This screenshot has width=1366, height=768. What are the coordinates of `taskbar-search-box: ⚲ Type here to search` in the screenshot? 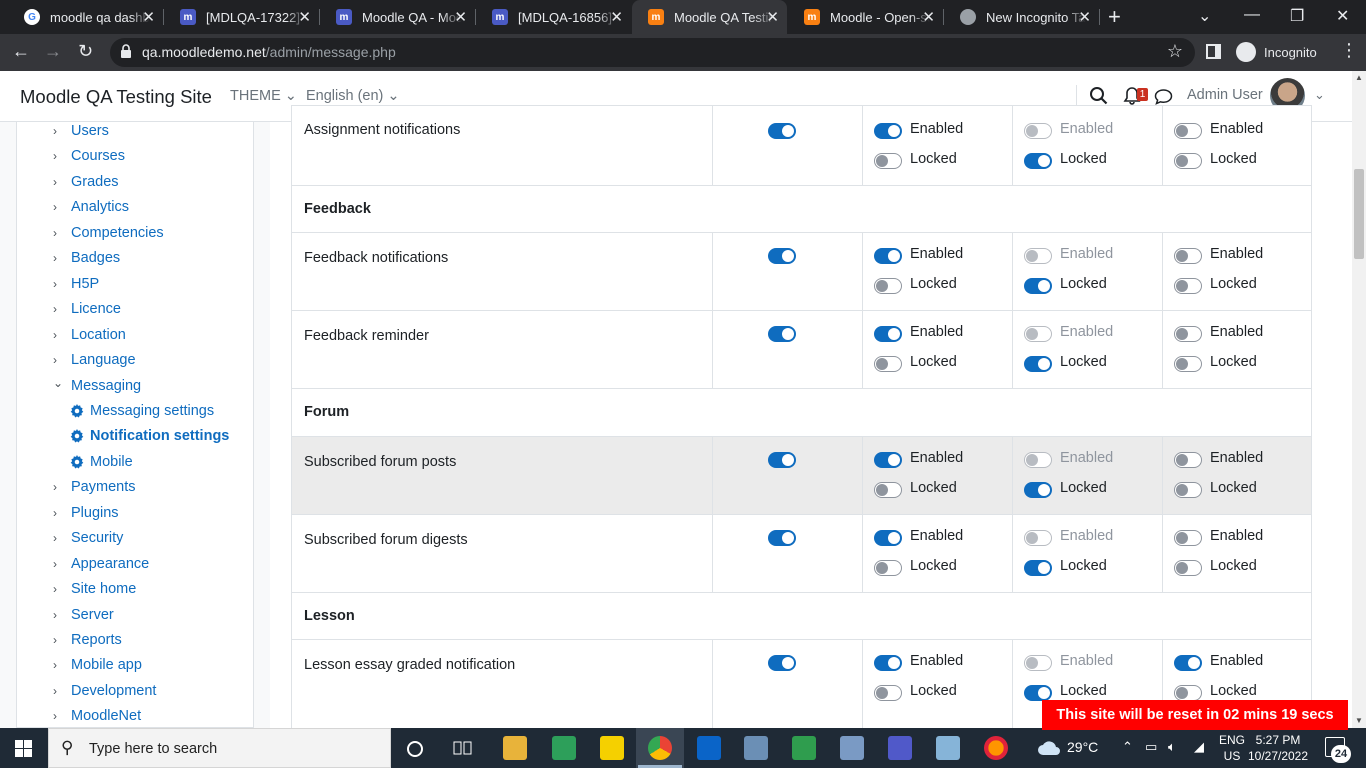 It's located at (219, 748).